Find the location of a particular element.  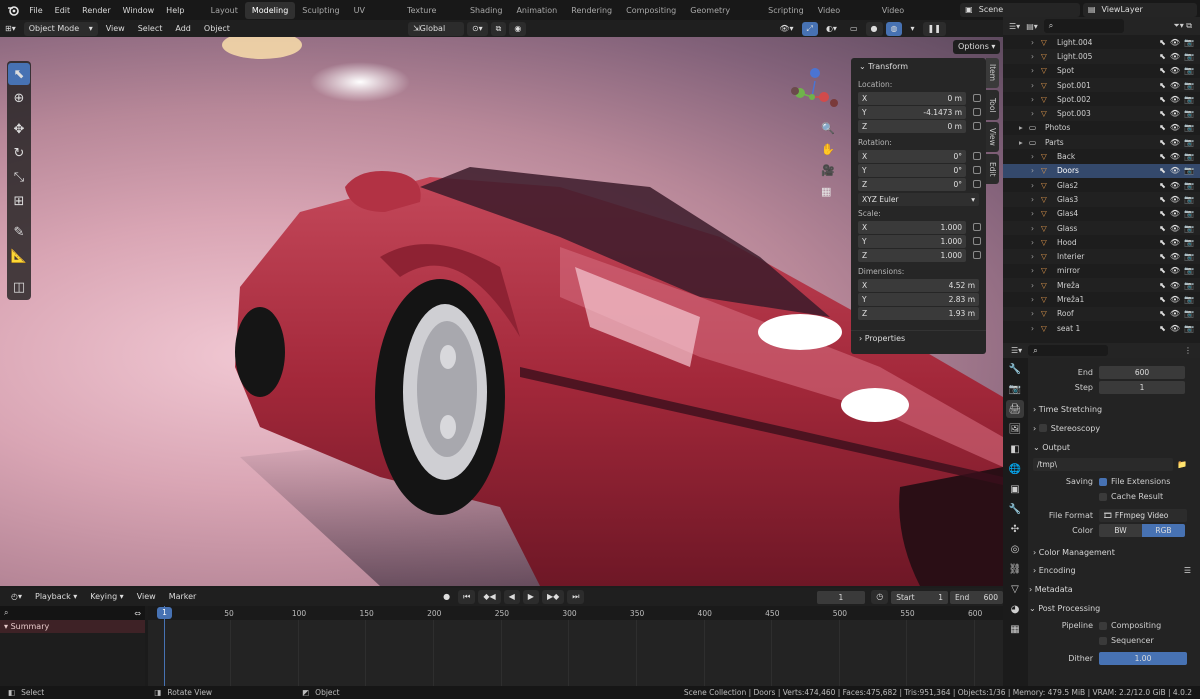

outliner-row: › ▽ Spot.002 ⬉ 👁 📷 is located at coordinates (1101, 99).